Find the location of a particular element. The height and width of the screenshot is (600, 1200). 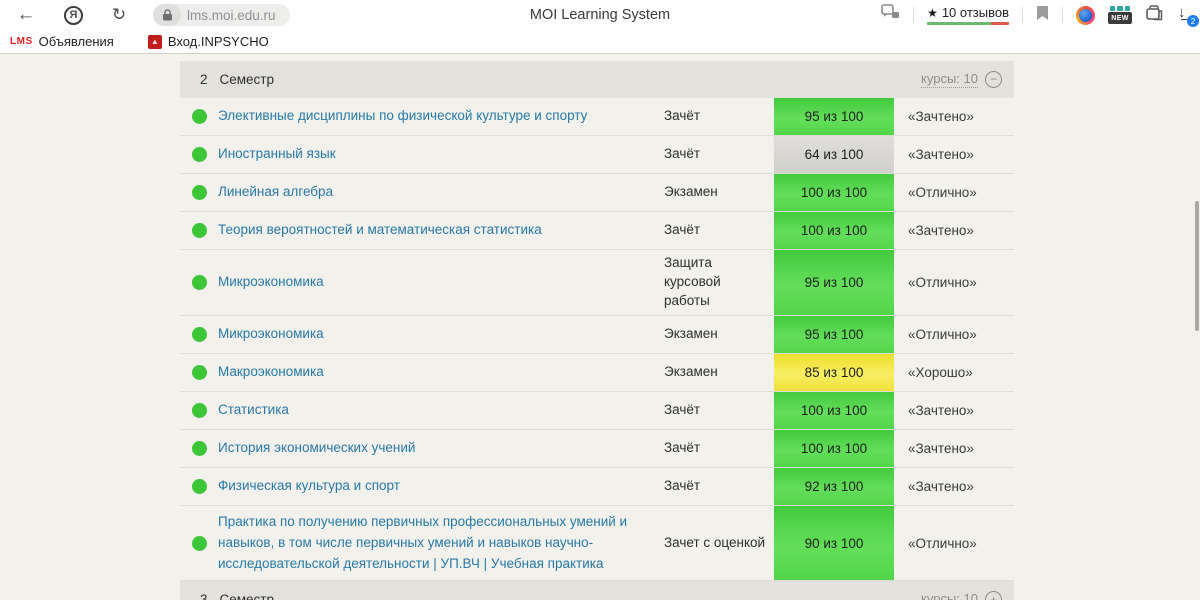

bookmark-announcements: LMS Объявления is located at coordinates (62, 41).